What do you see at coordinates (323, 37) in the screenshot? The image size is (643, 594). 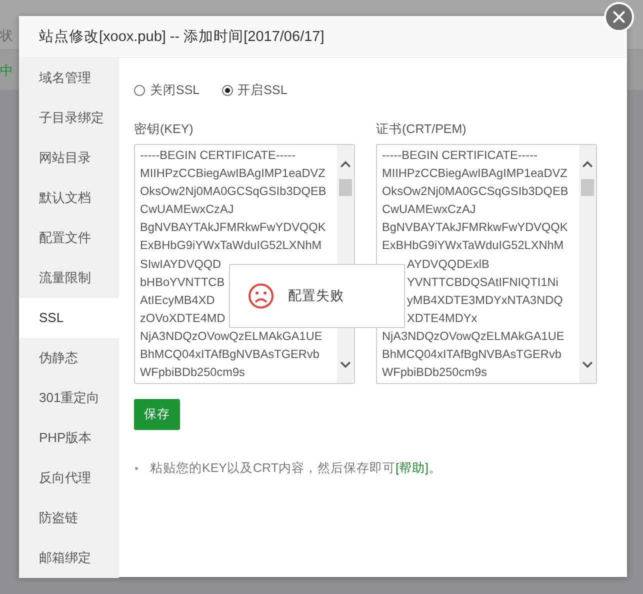 I see `dialog-title: 站点修改[xoox.pub] -- 添加时间[2017/06/17]` at bounding box center [323, 37].